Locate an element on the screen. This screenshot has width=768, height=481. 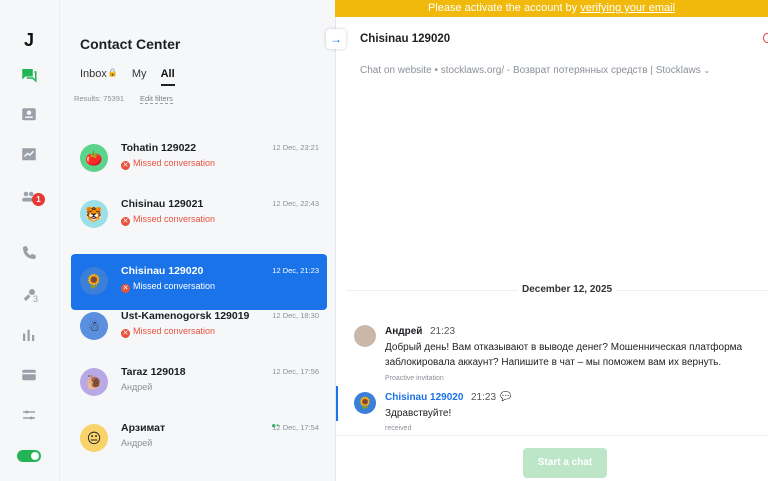
start-chat-button: Start a chat is located at coordinates (565, 463).